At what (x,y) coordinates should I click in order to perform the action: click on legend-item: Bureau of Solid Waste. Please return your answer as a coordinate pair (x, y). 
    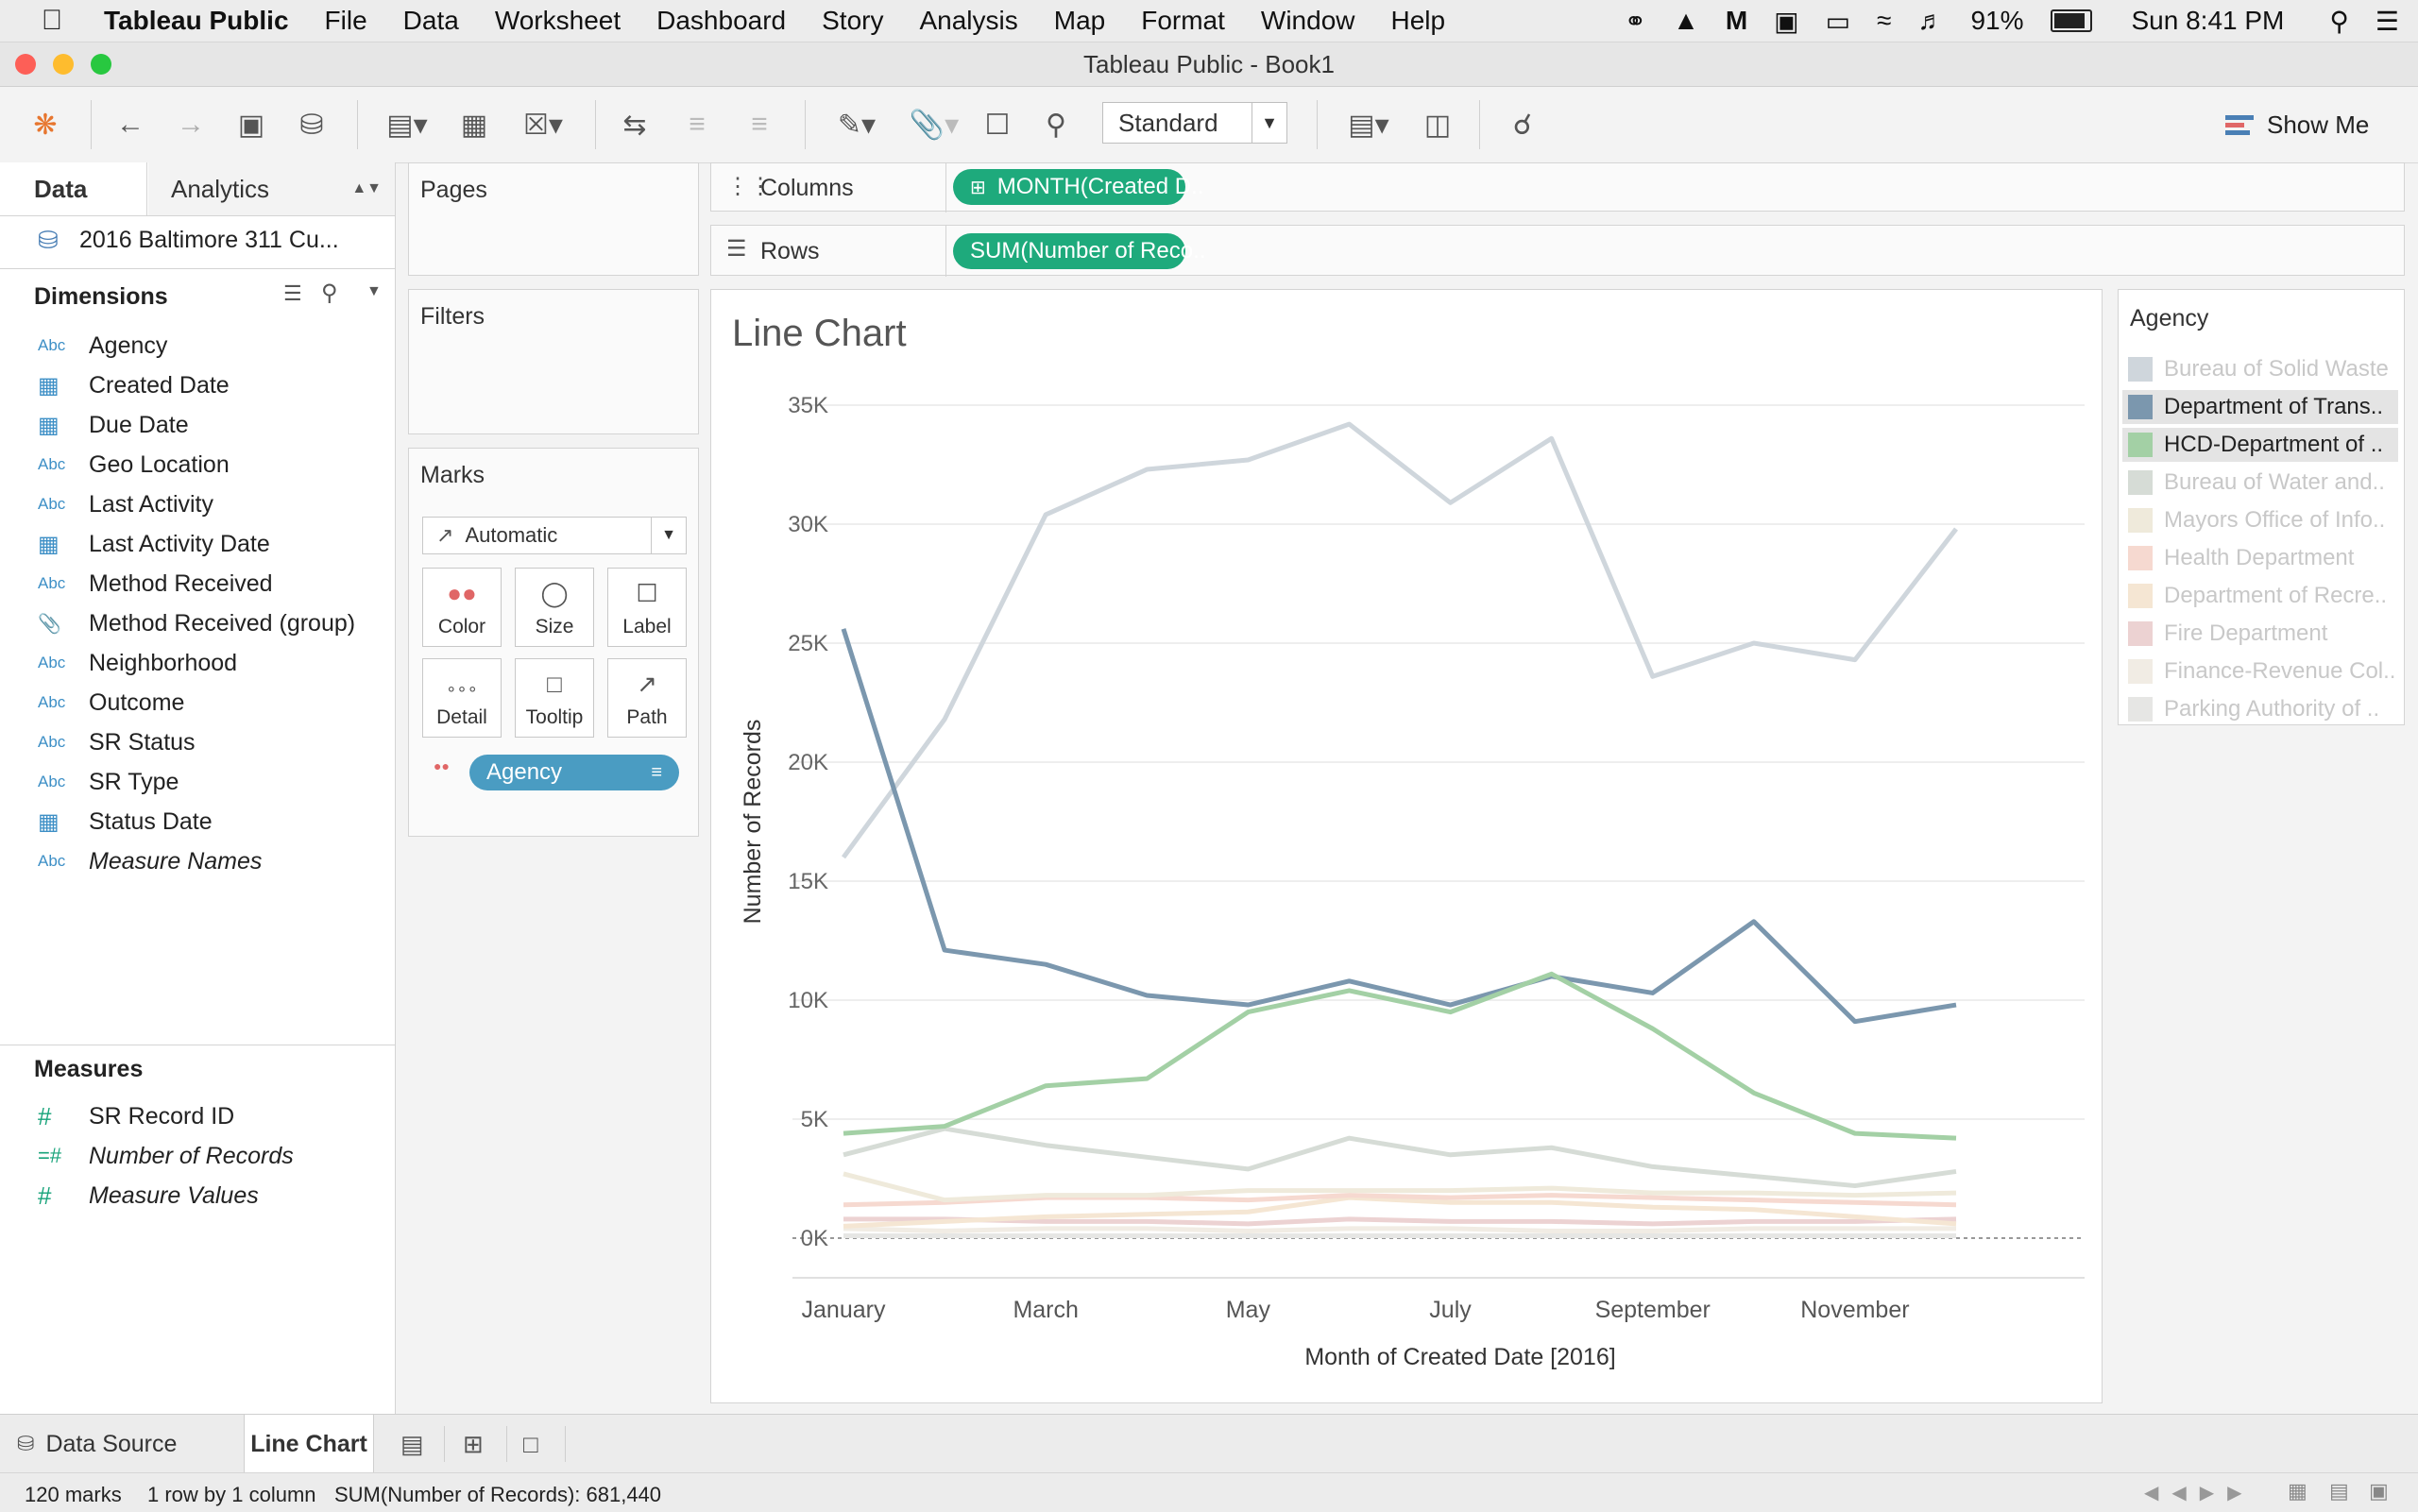
    Looking at the image, I should click on (2260, 369).